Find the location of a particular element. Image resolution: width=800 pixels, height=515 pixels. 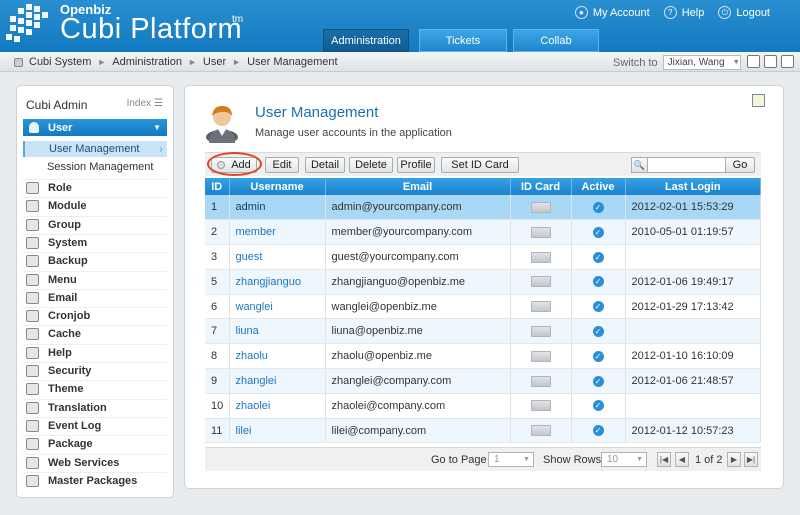

cell-username-text: liuna is located at coordinates (247, 331).